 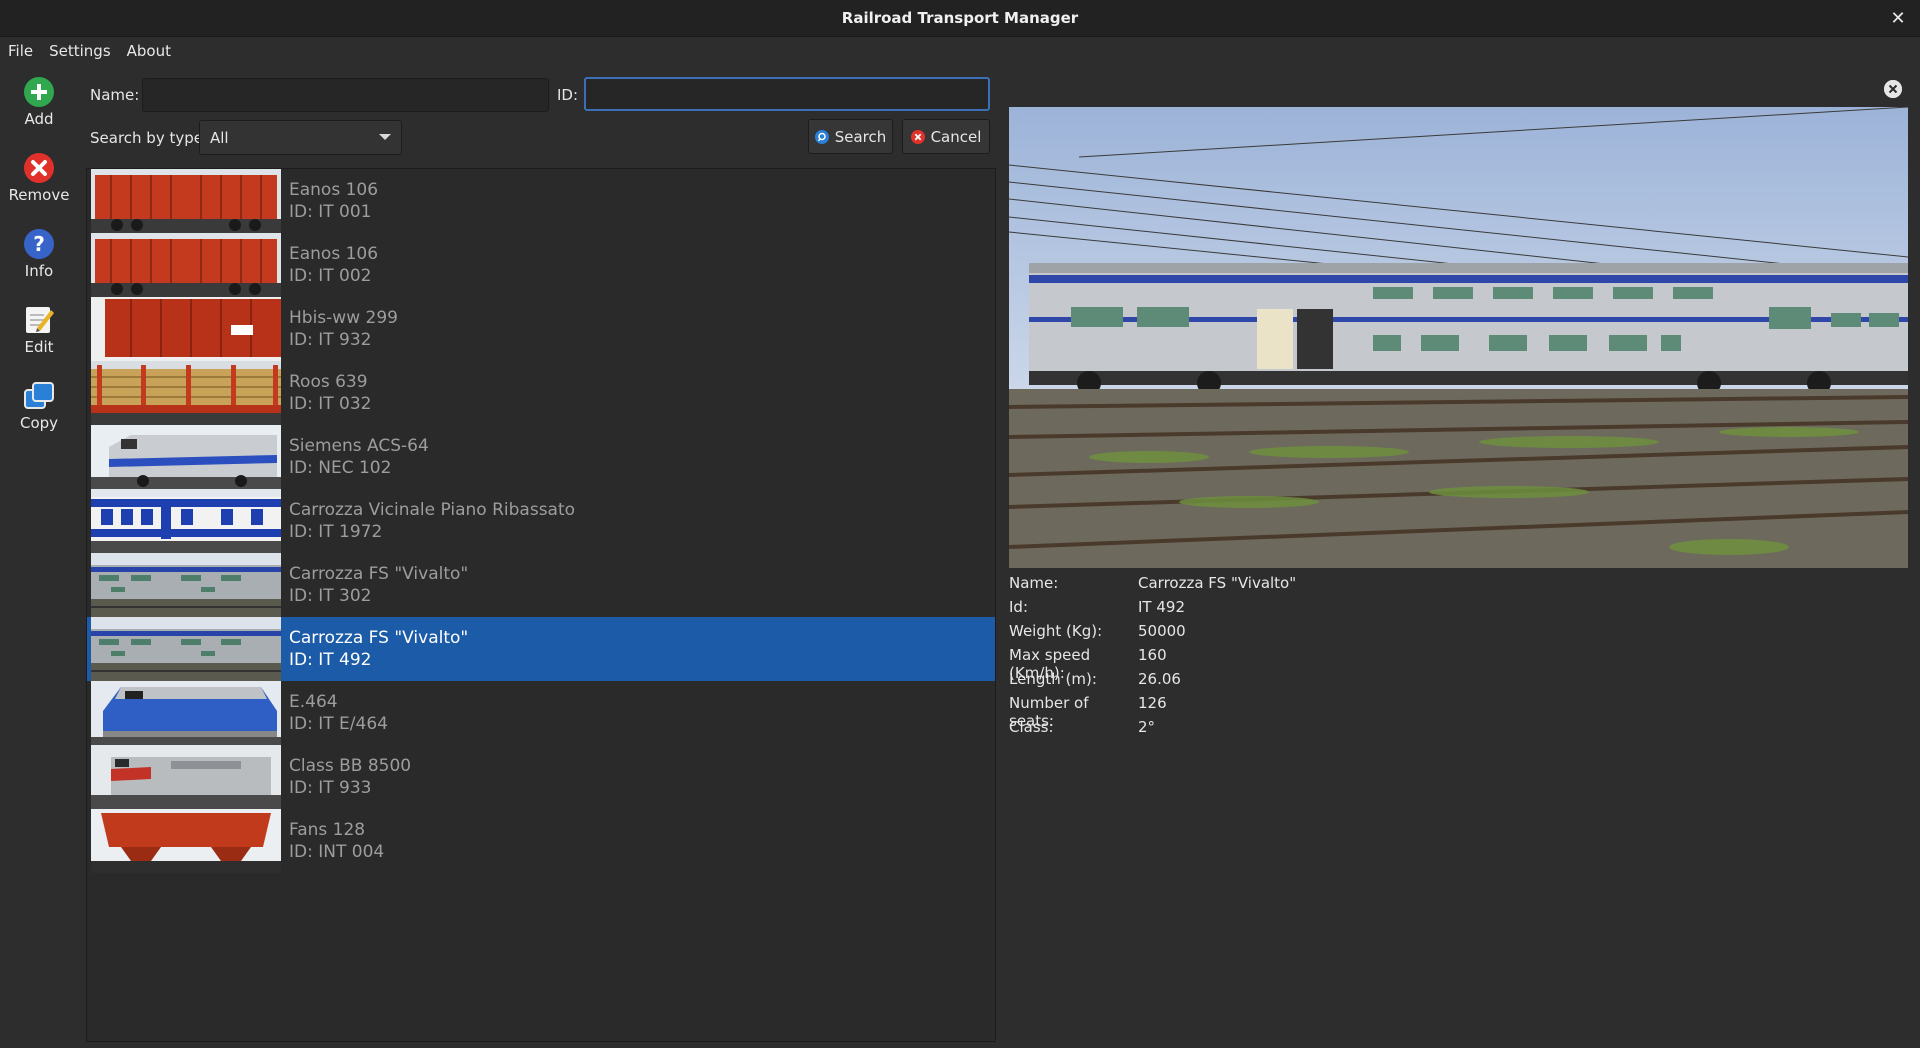 I want to click on edit-button: Edit, so click(x=39, y=336).